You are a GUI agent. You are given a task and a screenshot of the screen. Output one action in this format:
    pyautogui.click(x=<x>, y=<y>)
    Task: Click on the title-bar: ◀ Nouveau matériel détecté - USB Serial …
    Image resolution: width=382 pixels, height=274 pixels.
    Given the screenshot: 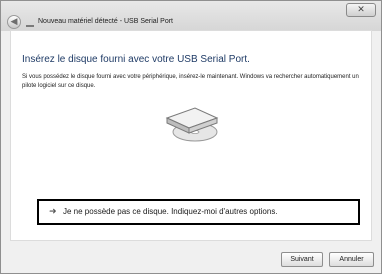 What is the action you would take?
    pyautogui.click(x=191, y=16)
    